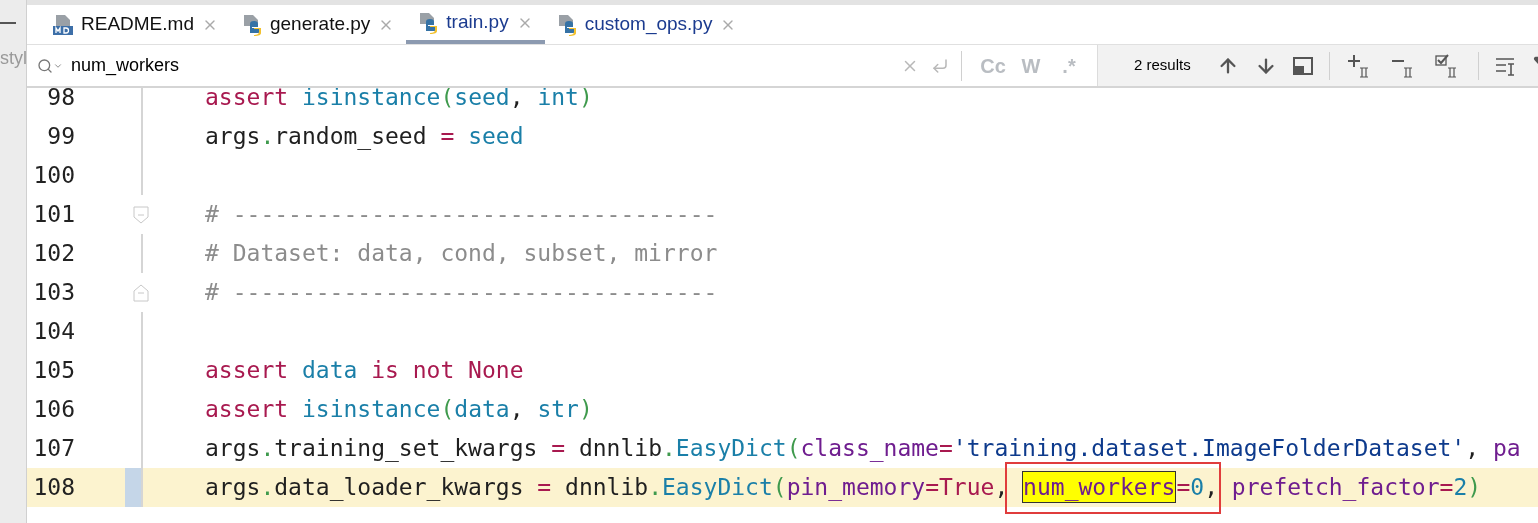 The width and height of the screenshot is (1538, 523). I want to click on search-icon, so click(50, 65).